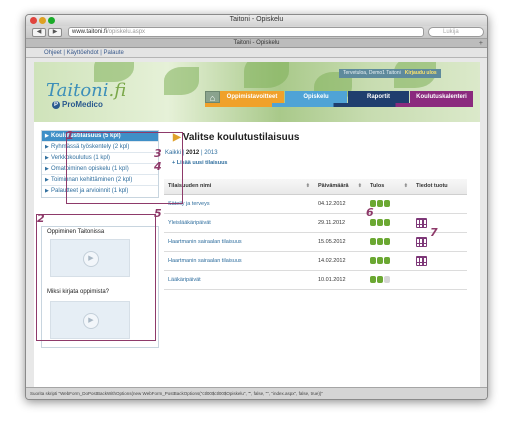 This screenshot has width=512, height=432. I want to click on event-date: 14.02.2012, so click(340, 261).